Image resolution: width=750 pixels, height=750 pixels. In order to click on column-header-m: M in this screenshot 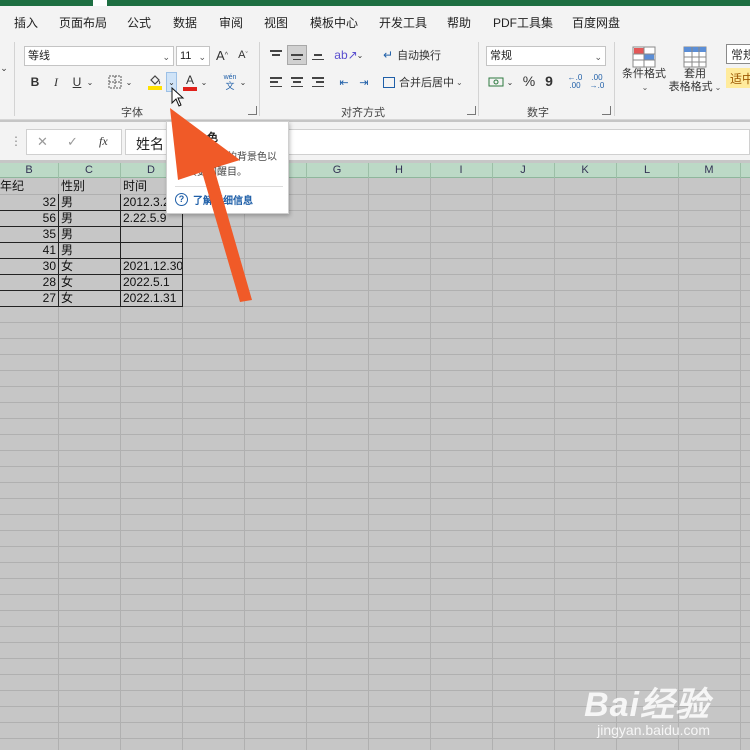, I will do `click(709, 170)`.